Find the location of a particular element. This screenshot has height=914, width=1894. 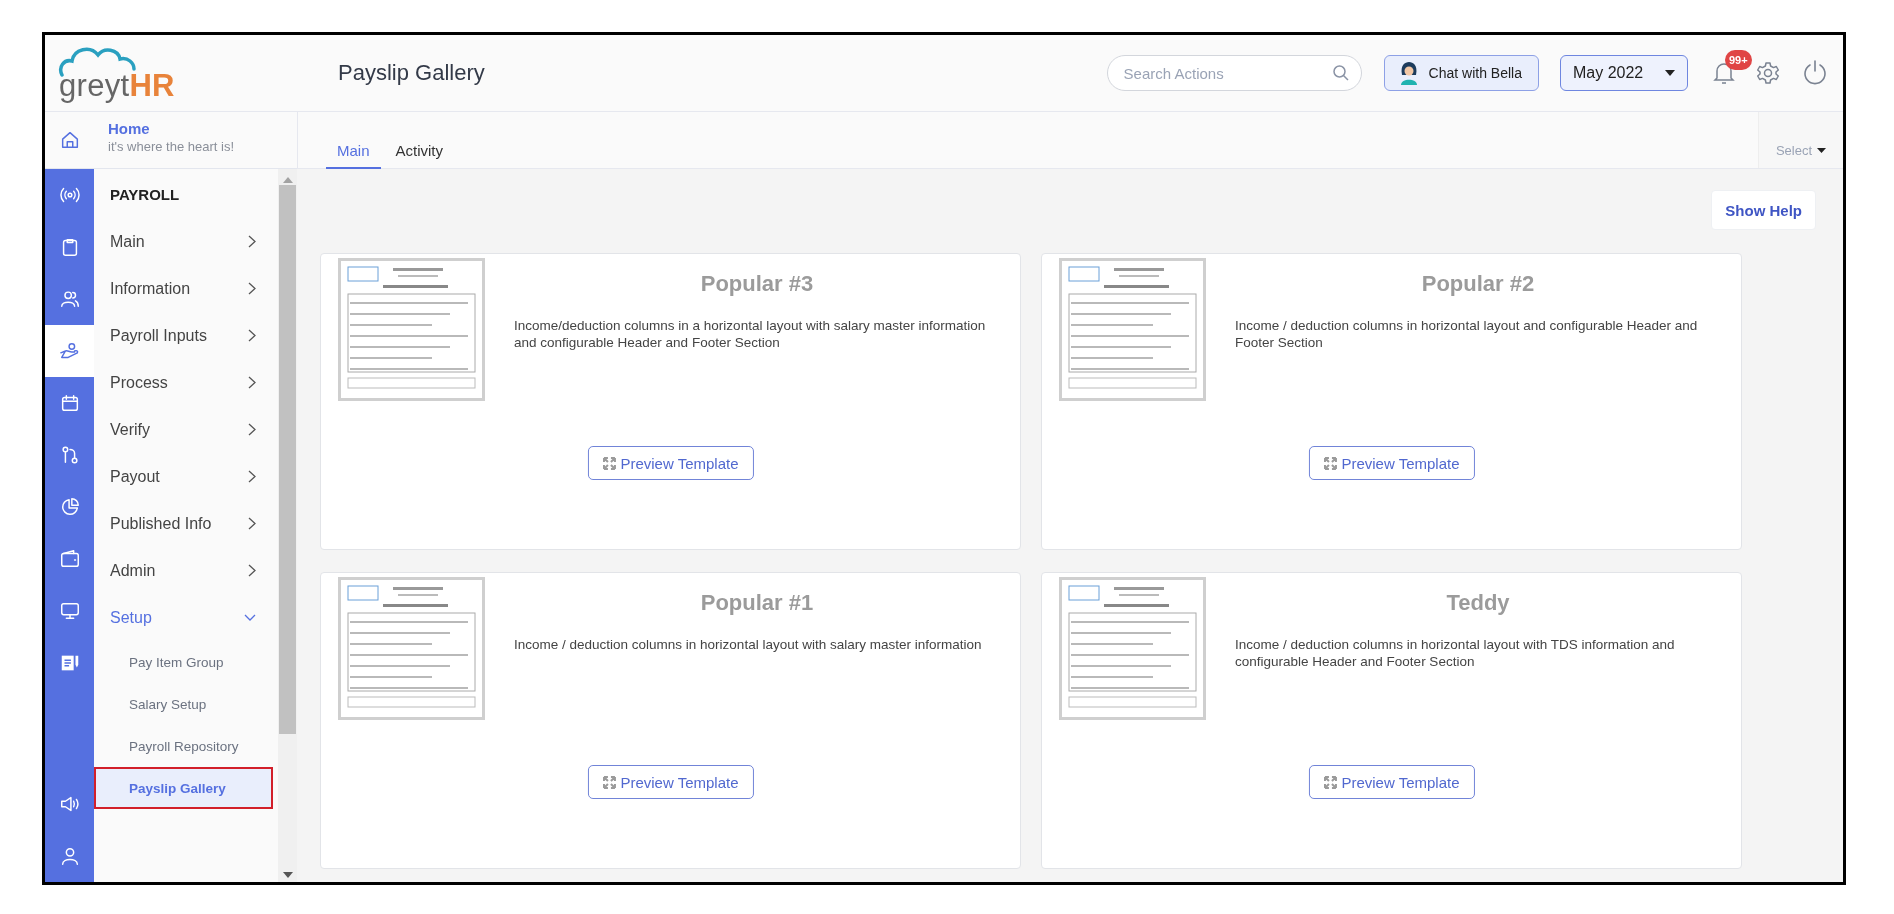

people-icon is located at coordinates (69, 299).